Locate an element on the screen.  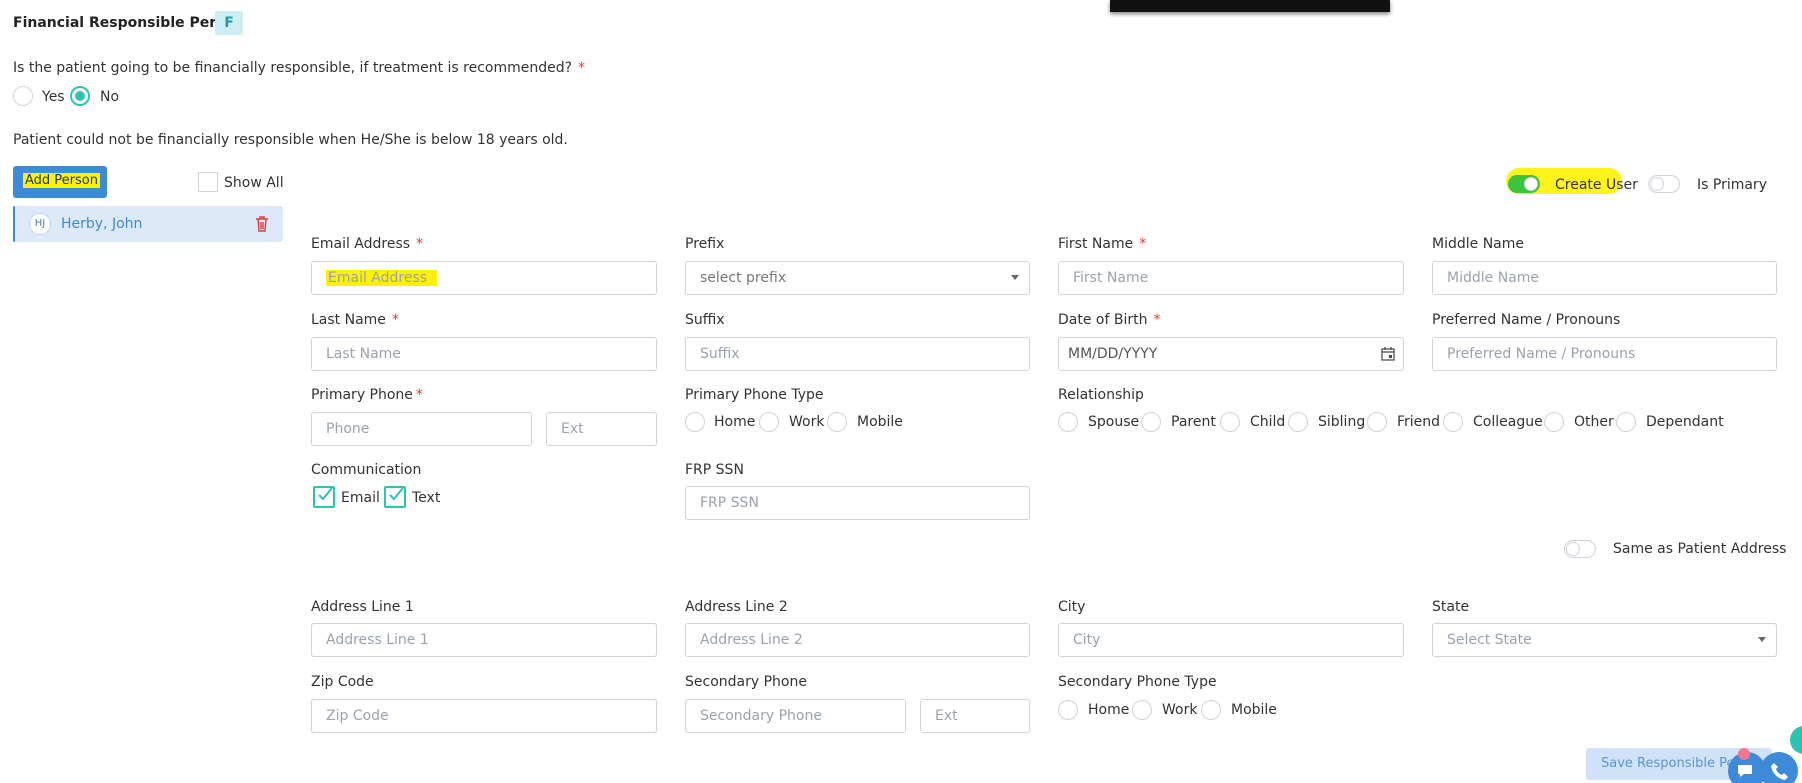
relationship-spouse-label: Spouse is located at coordinates (1114, 422).